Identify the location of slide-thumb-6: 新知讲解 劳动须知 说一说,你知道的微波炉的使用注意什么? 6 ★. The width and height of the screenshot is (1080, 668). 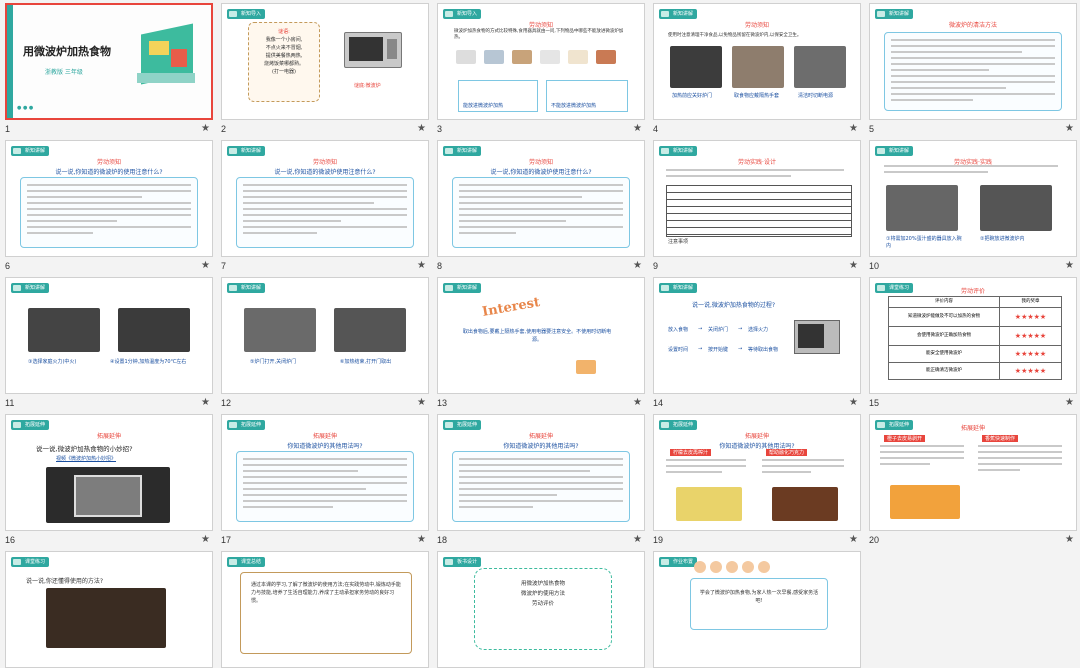
(110, 208).